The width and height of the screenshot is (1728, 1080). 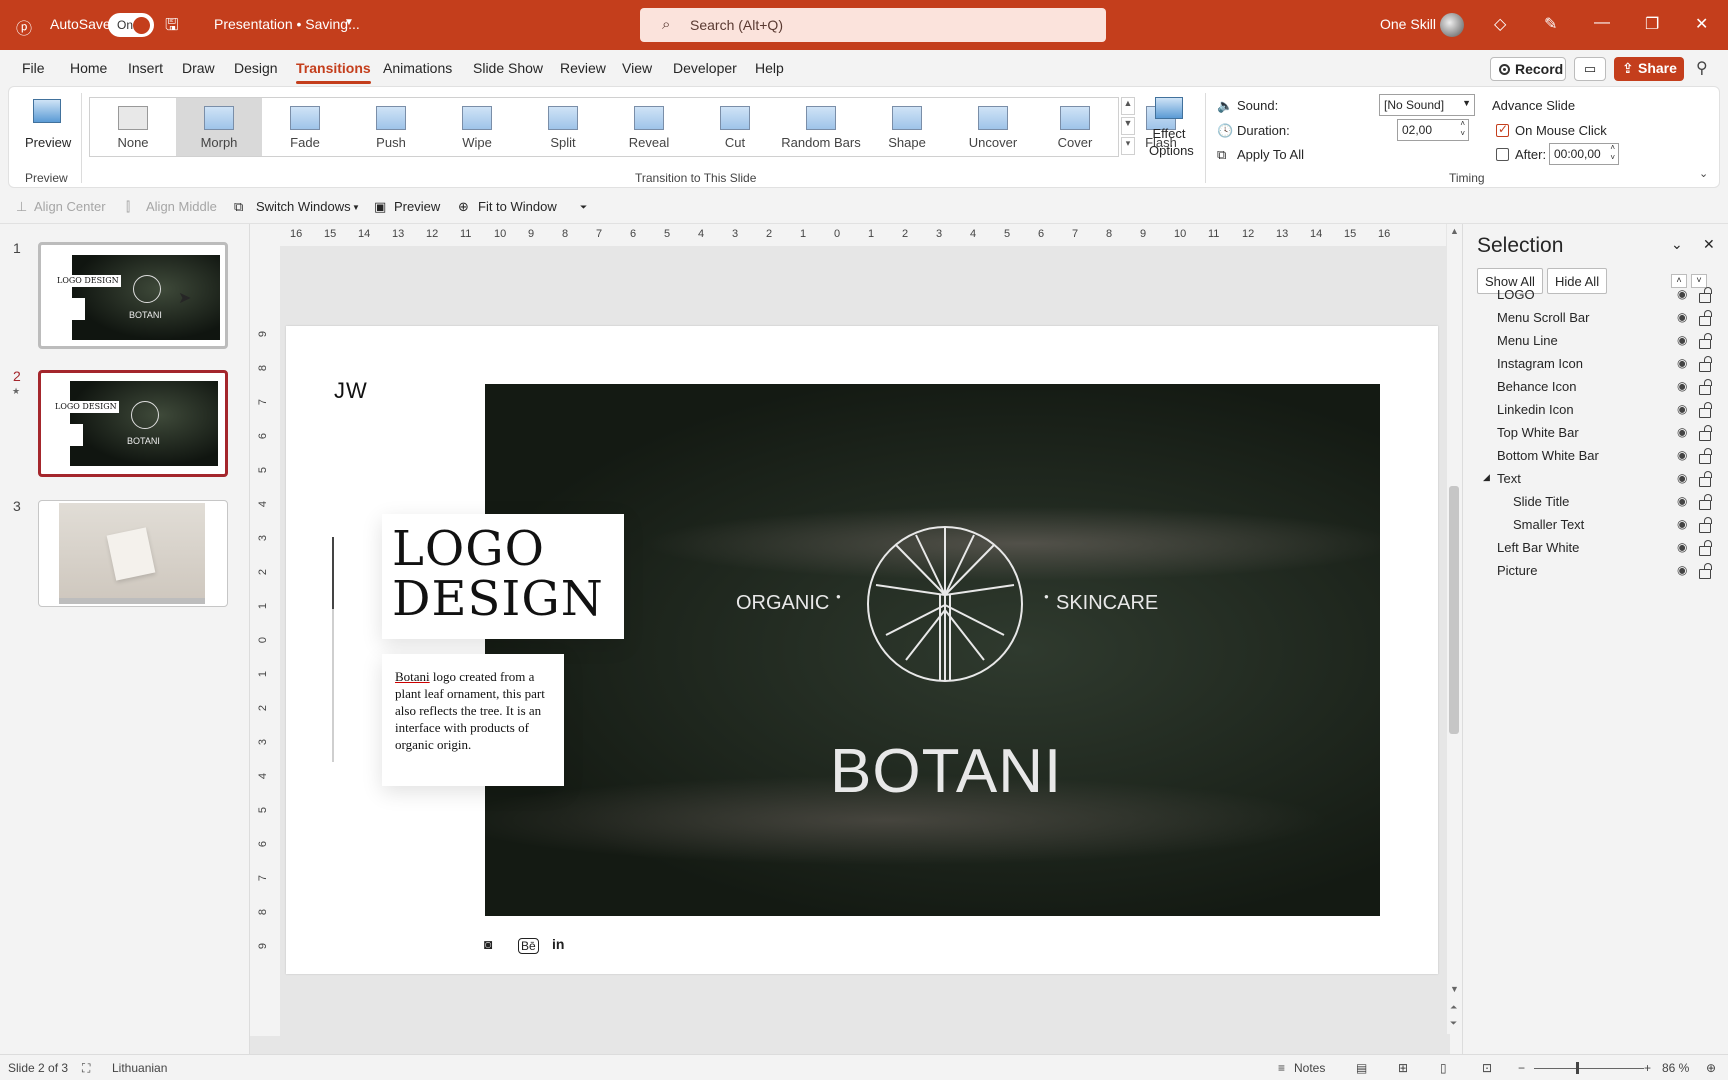 What do you see at coordinates (1452, 25) in the screenshot?
I see `avatar` at bounding box center [1452, 25].